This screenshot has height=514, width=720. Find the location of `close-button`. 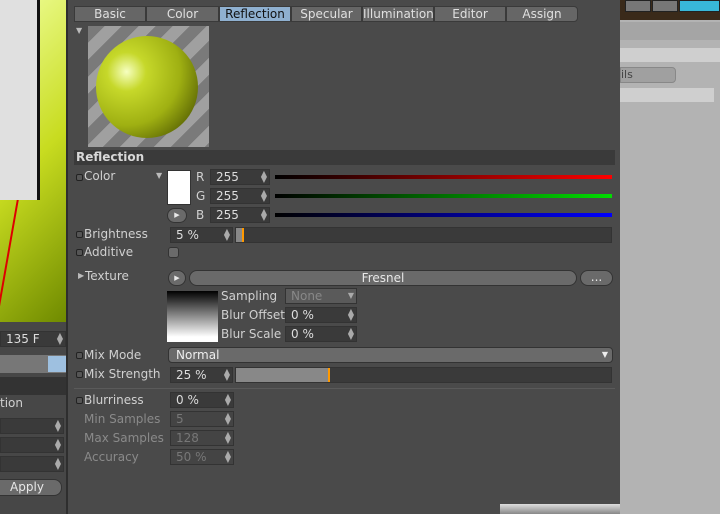

close-button is located at coordinates (699, 6).